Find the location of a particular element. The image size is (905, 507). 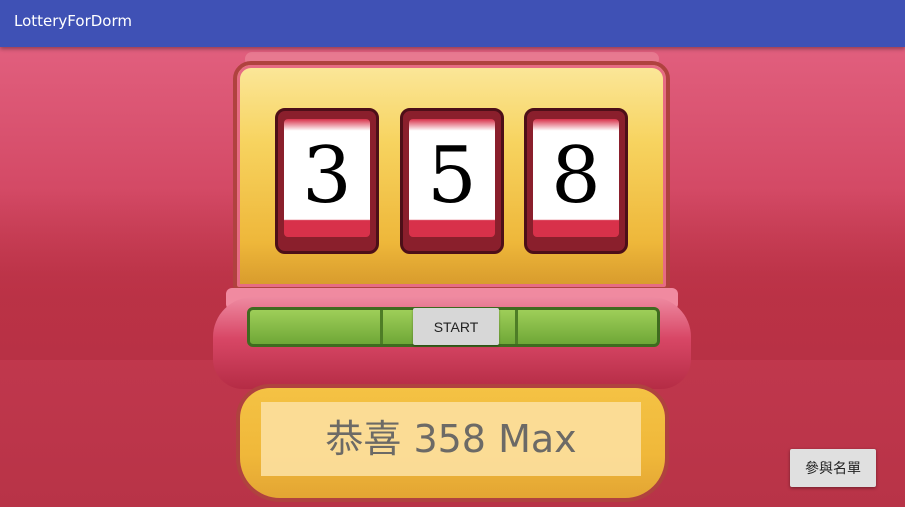

start-button: START is located at coordinates (456, 326).